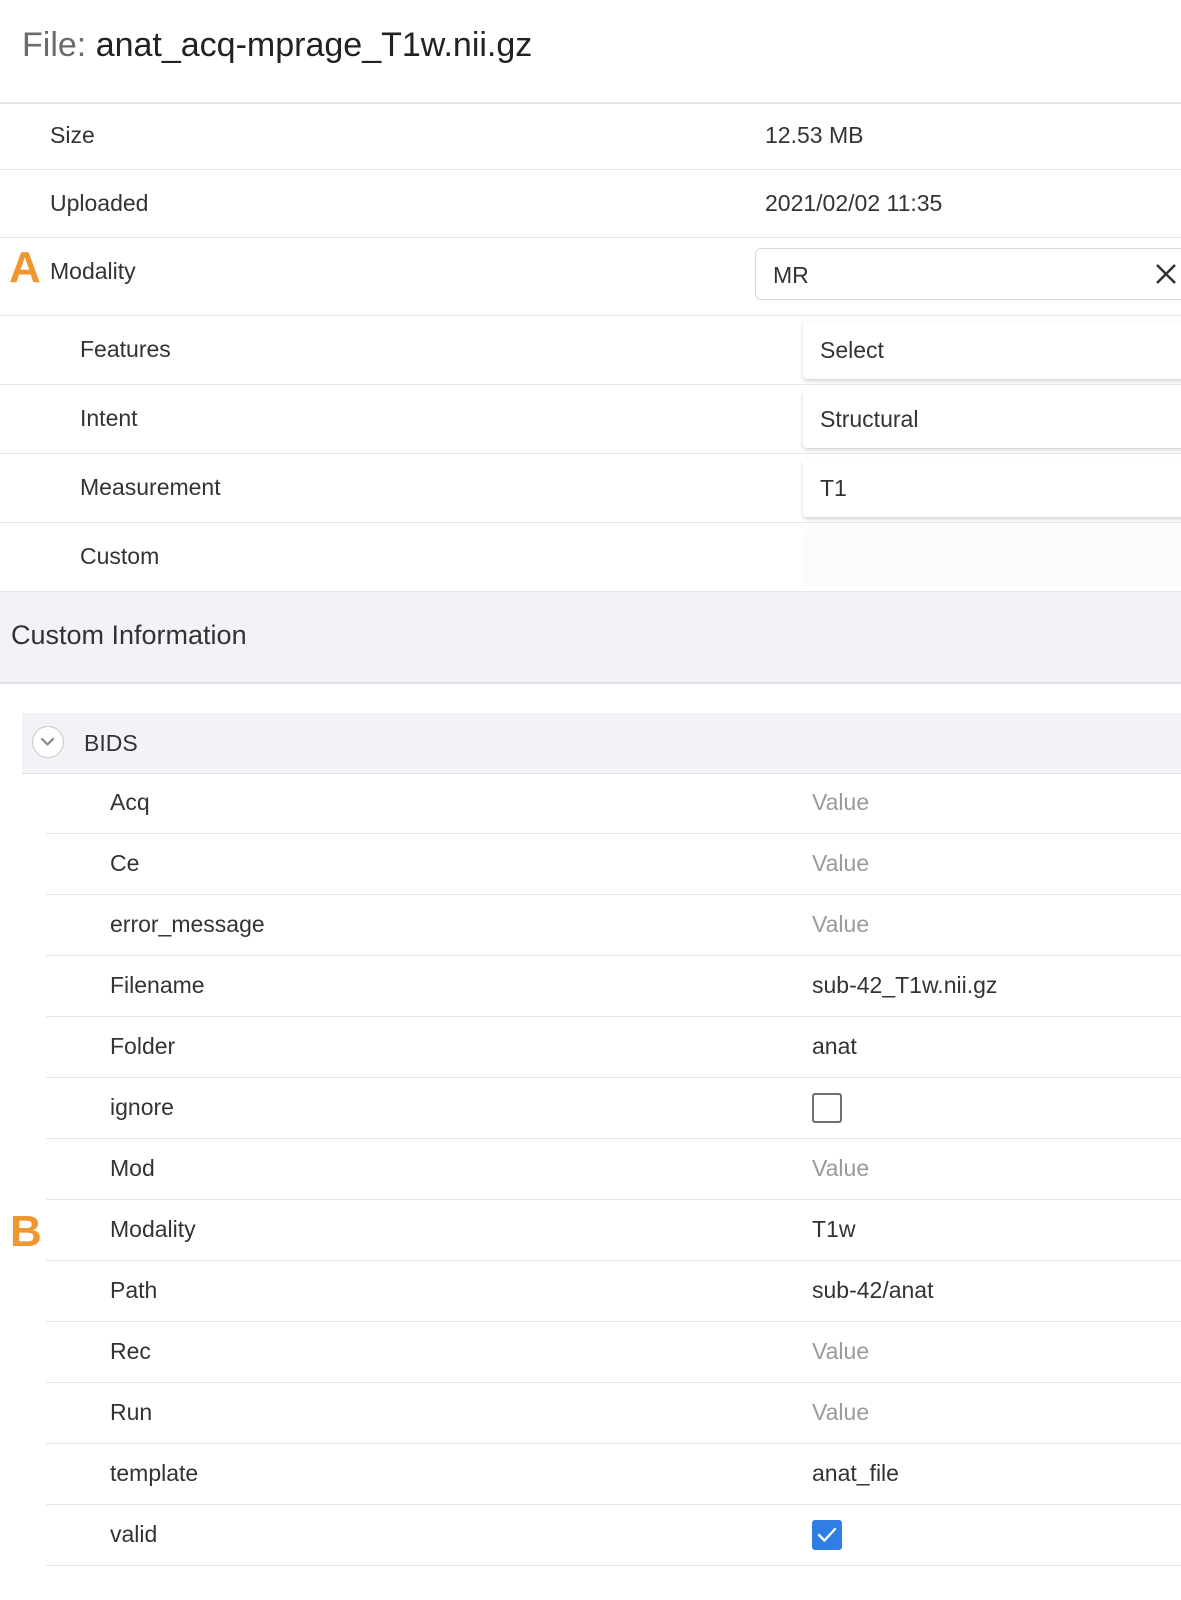 The image size is (1181, 1600). What do you see at coordinates (590, 638) in the screenshot?
I see `custom-information-header: Custom Information` at bounding box center [590, 638].